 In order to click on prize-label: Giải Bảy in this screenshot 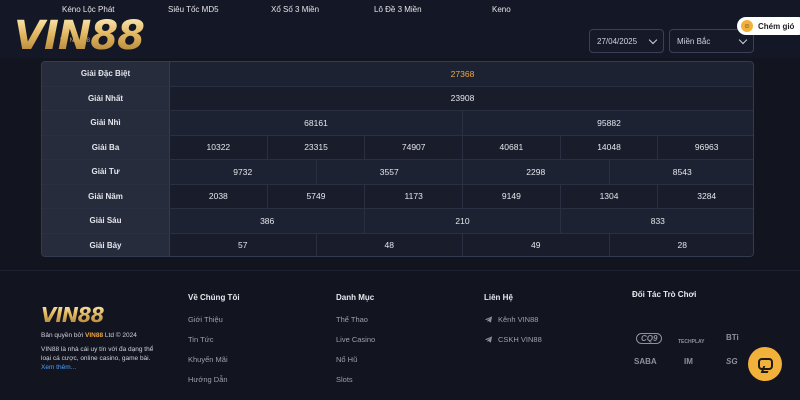, I will do `click(106, 244)`.